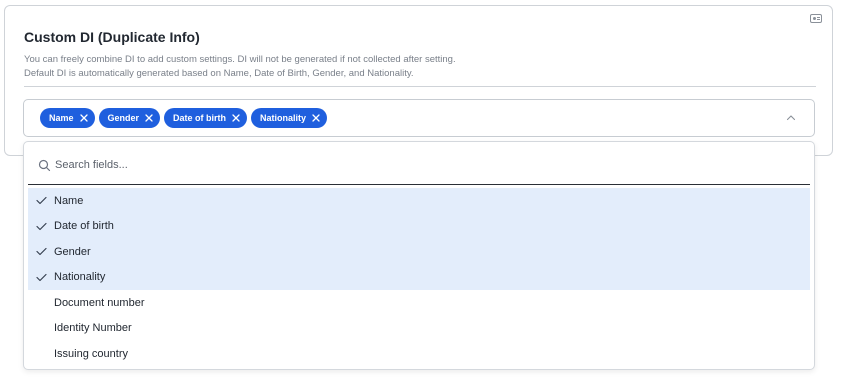 The image size is (847, 388). I want to click on option-label: Nationality, so click(80, 277).